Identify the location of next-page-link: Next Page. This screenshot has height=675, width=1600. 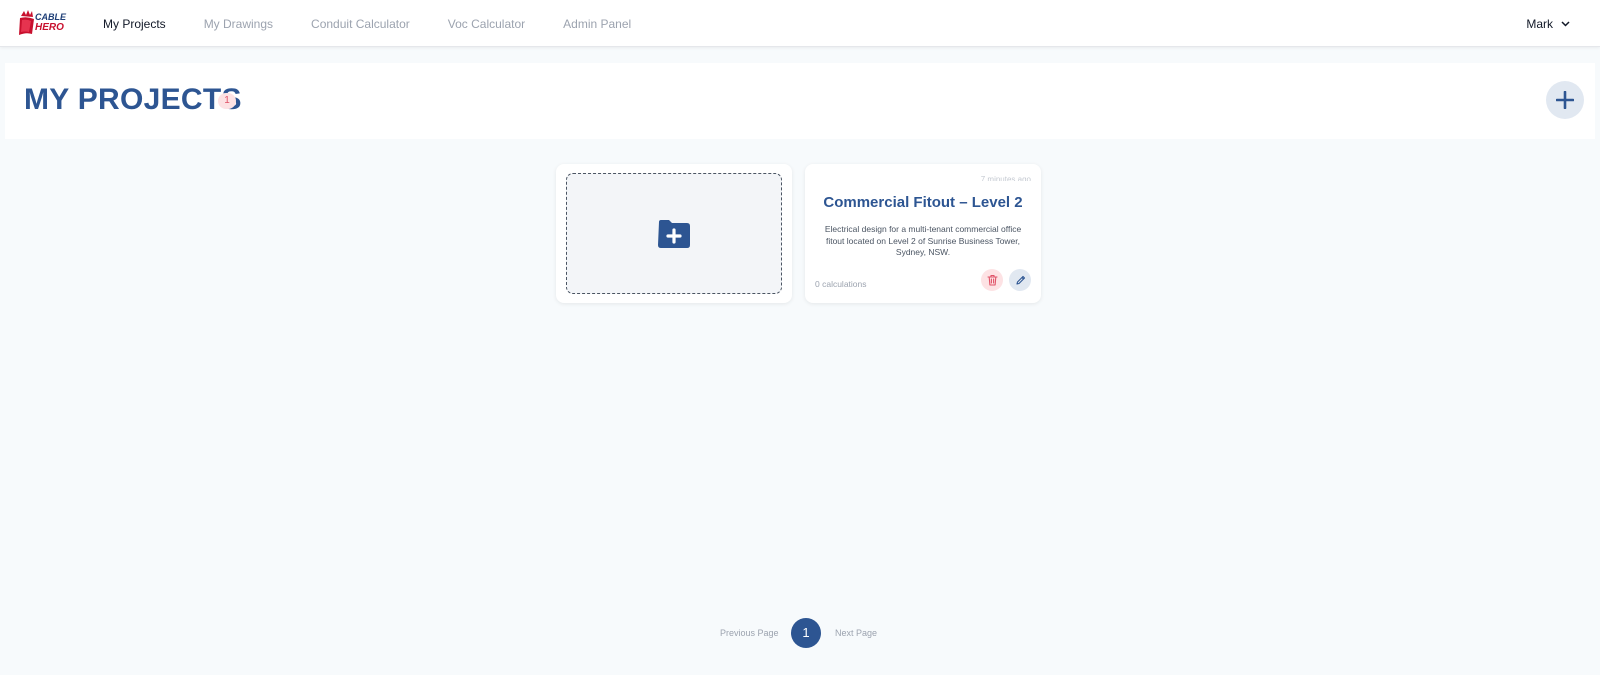
(856, 633).